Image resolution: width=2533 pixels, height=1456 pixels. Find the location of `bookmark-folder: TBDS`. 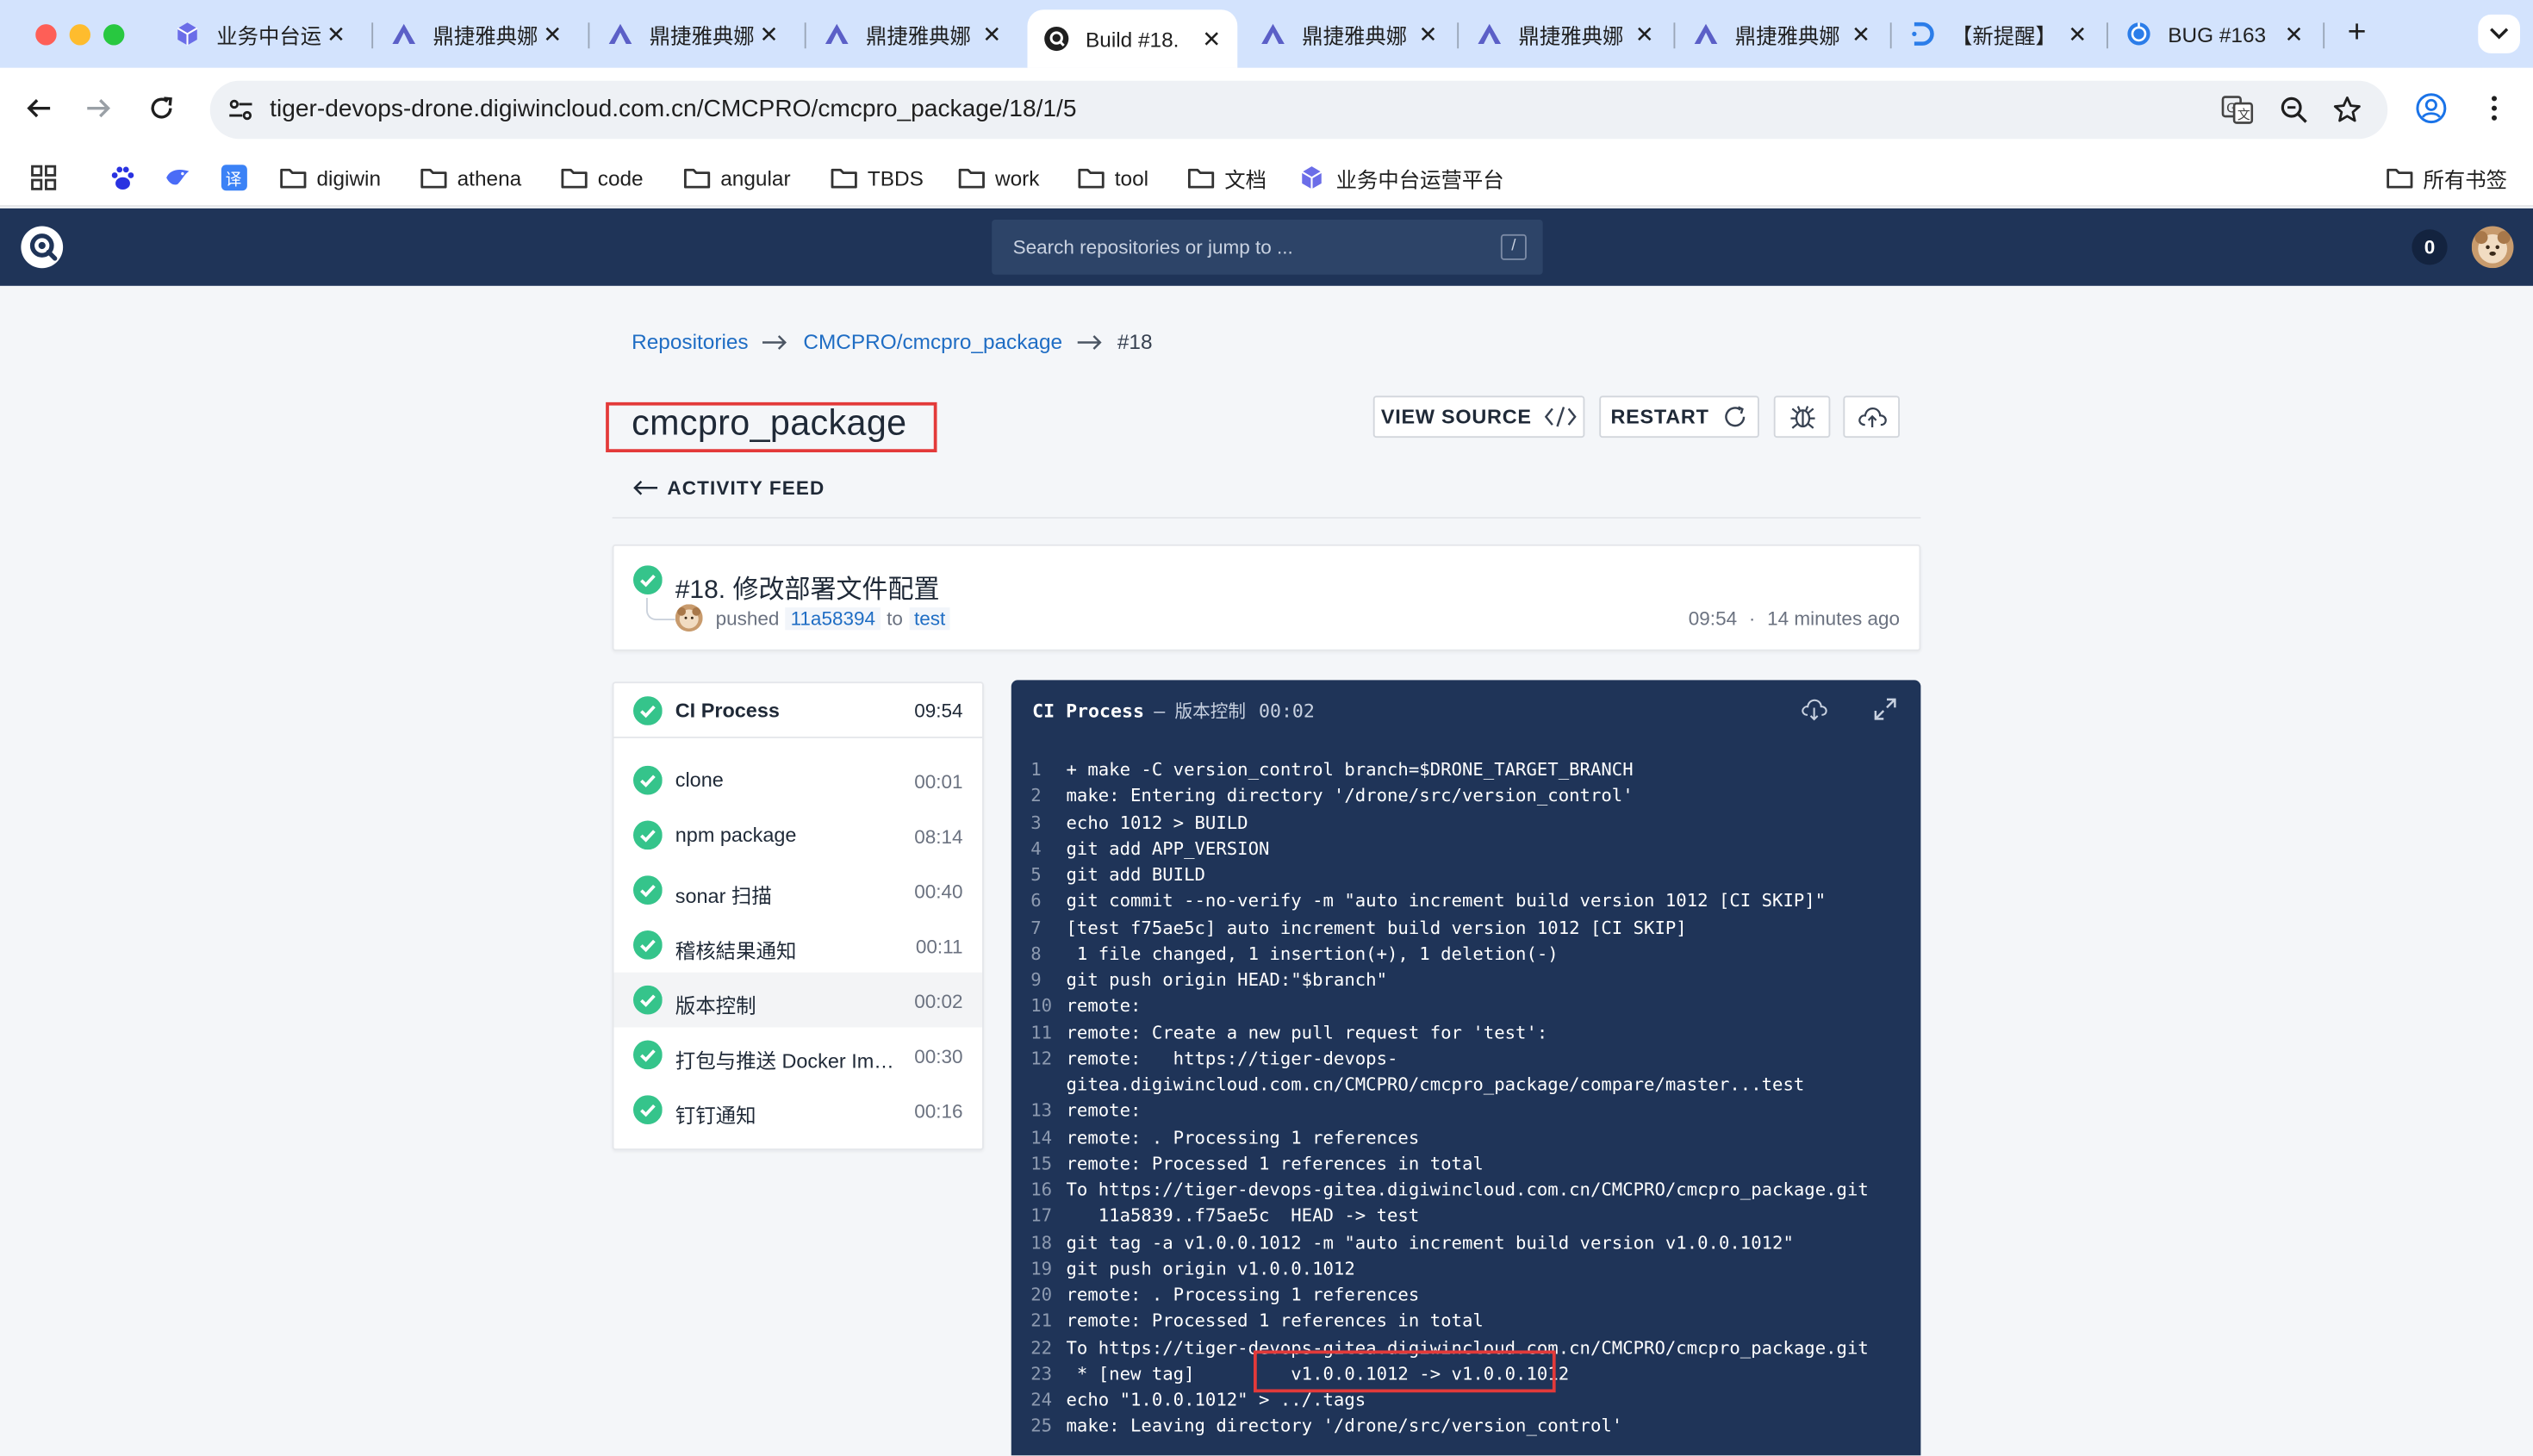

bookmark-folder: TBDS is located at coordinates (876, 178).